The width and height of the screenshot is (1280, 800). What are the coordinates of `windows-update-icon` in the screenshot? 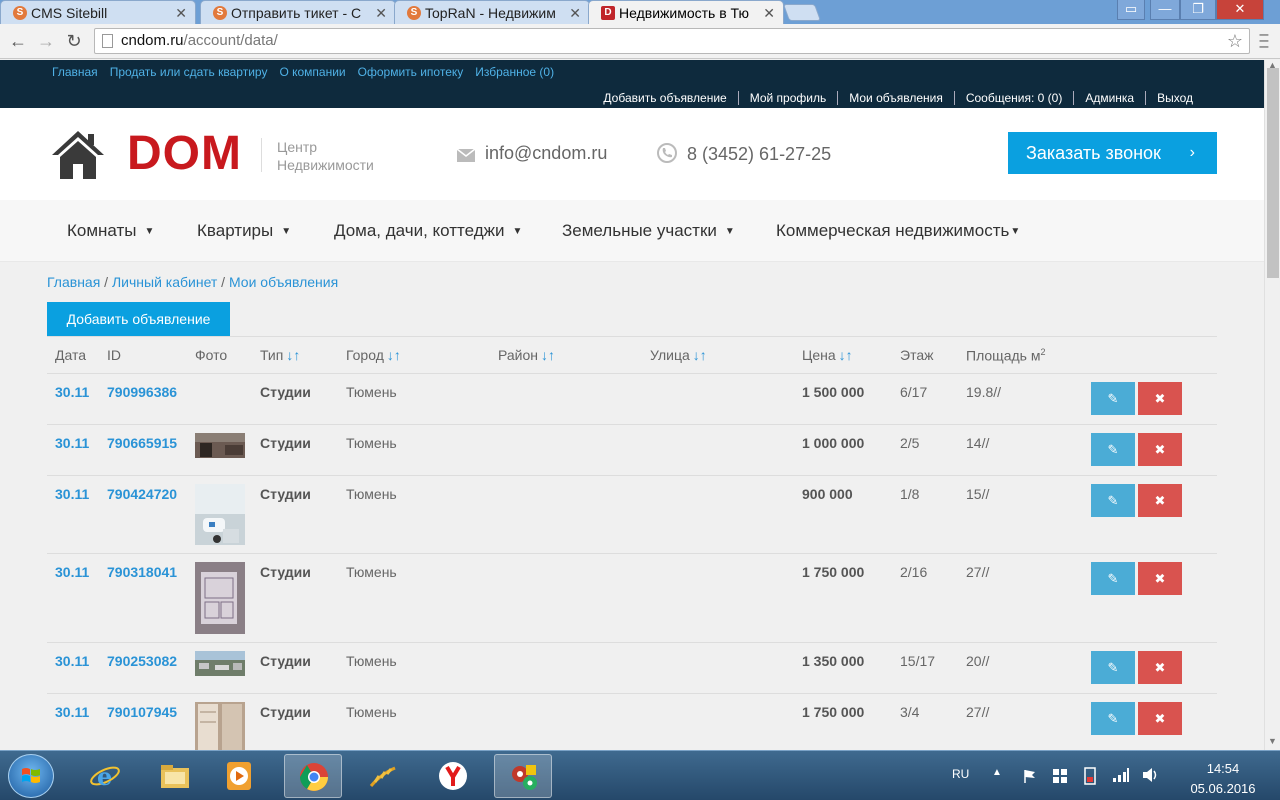 It's located at (1060, 776).